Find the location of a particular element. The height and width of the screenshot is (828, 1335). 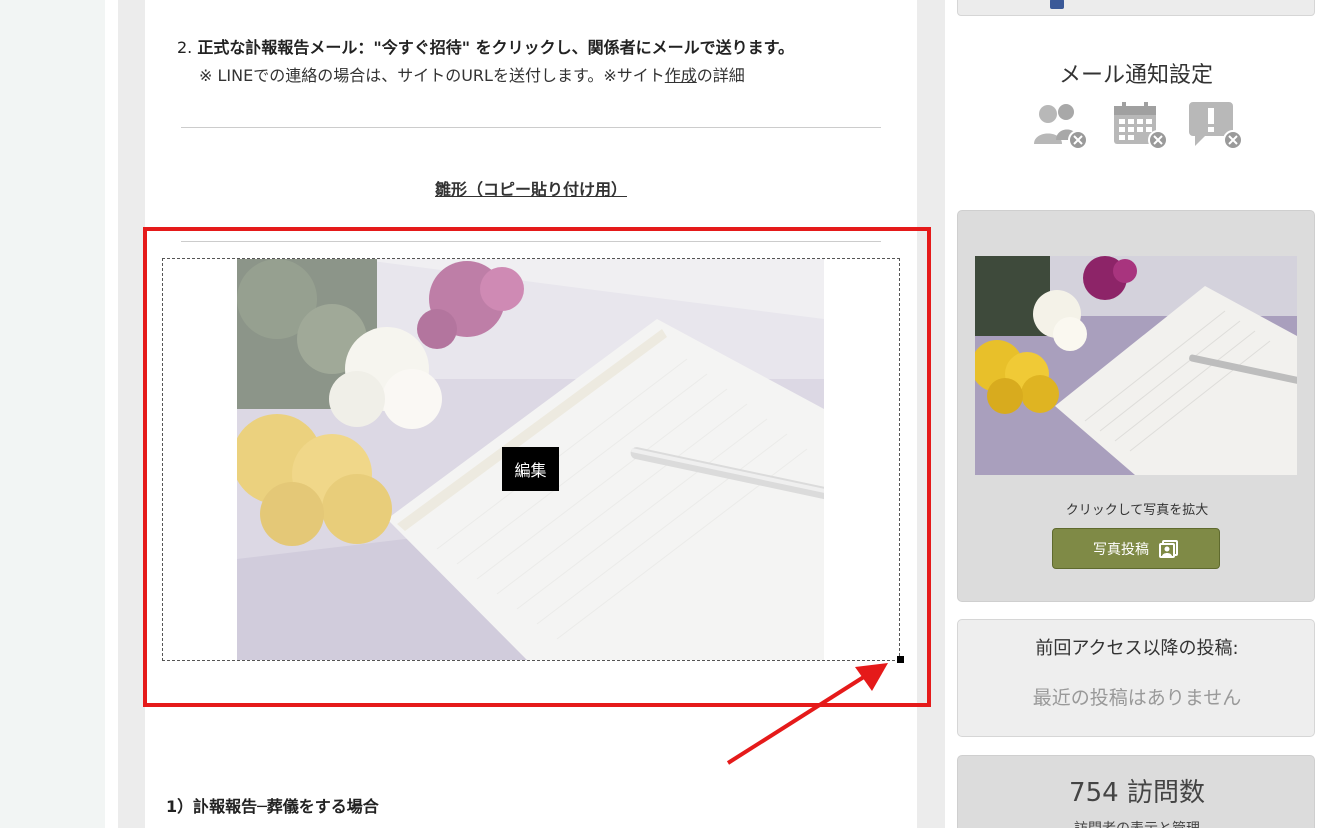

recent-posts-widget: 前回アクセス以降の投稿: 最近の投稿はありません is located at coordinates (1136, 678).